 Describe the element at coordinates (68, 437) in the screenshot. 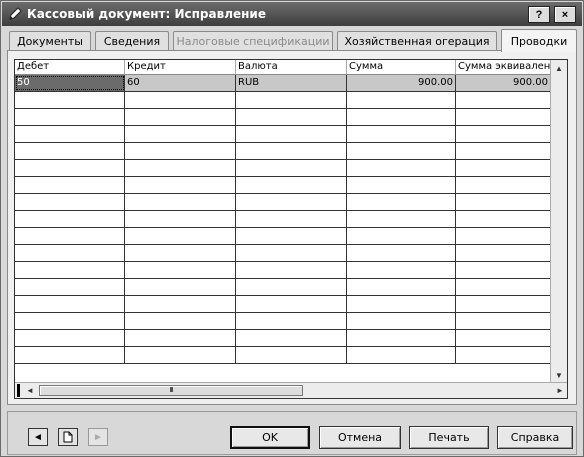

I see `new-document-button` at that location.